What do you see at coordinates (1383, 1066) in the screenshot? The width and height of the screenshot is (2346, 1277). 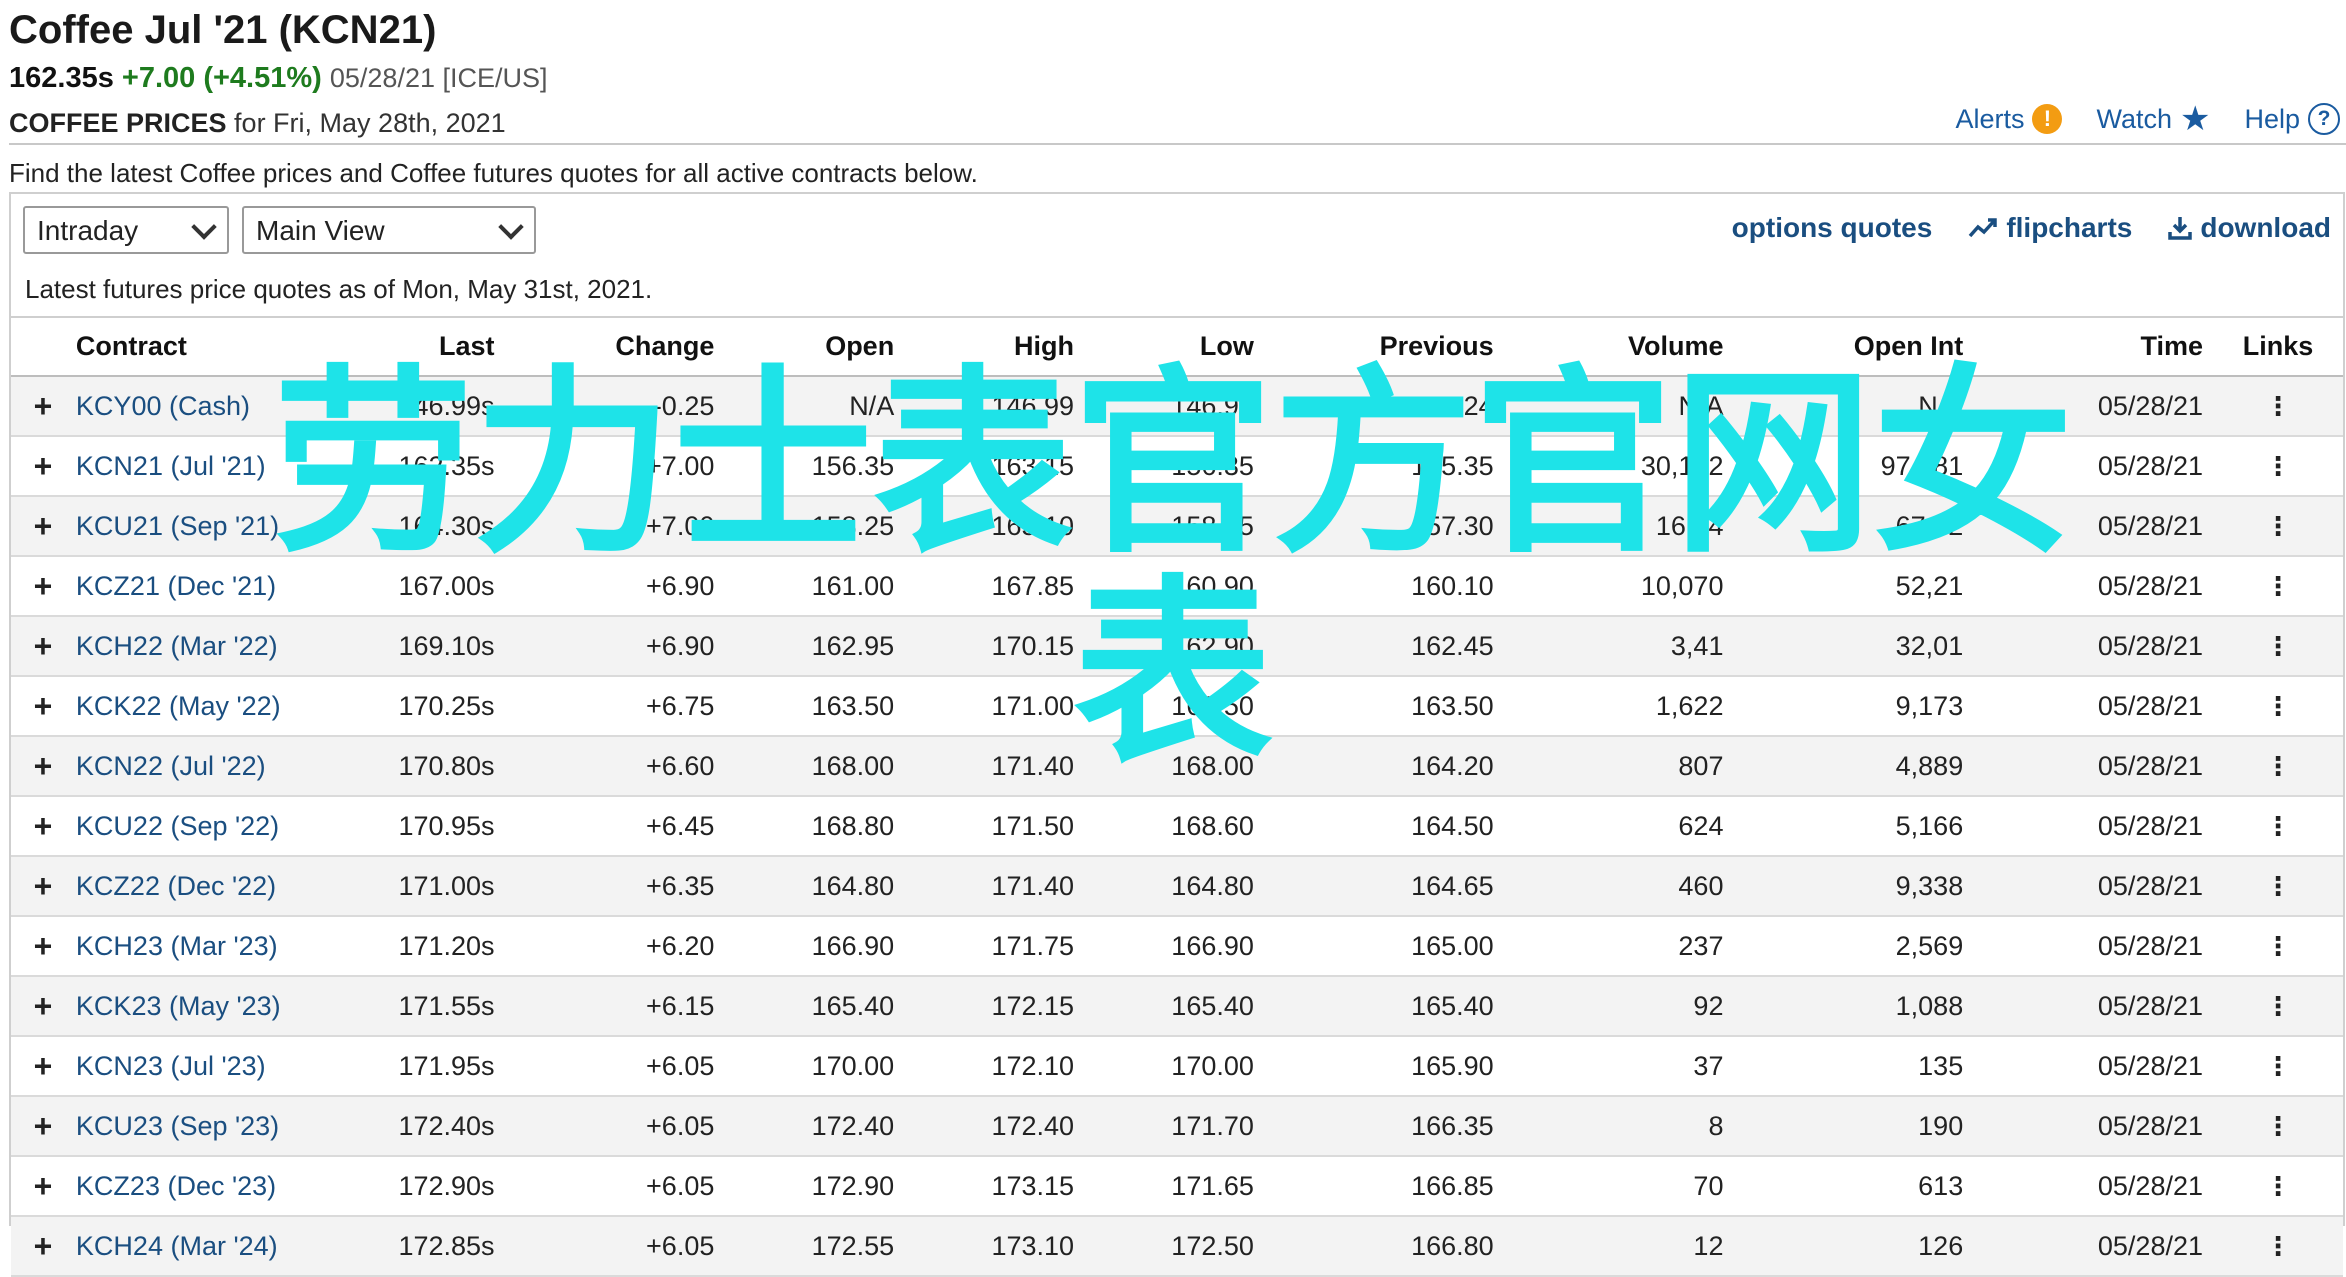 I see `previous-cell: 165.90` at bounding box center [1383, 1066].